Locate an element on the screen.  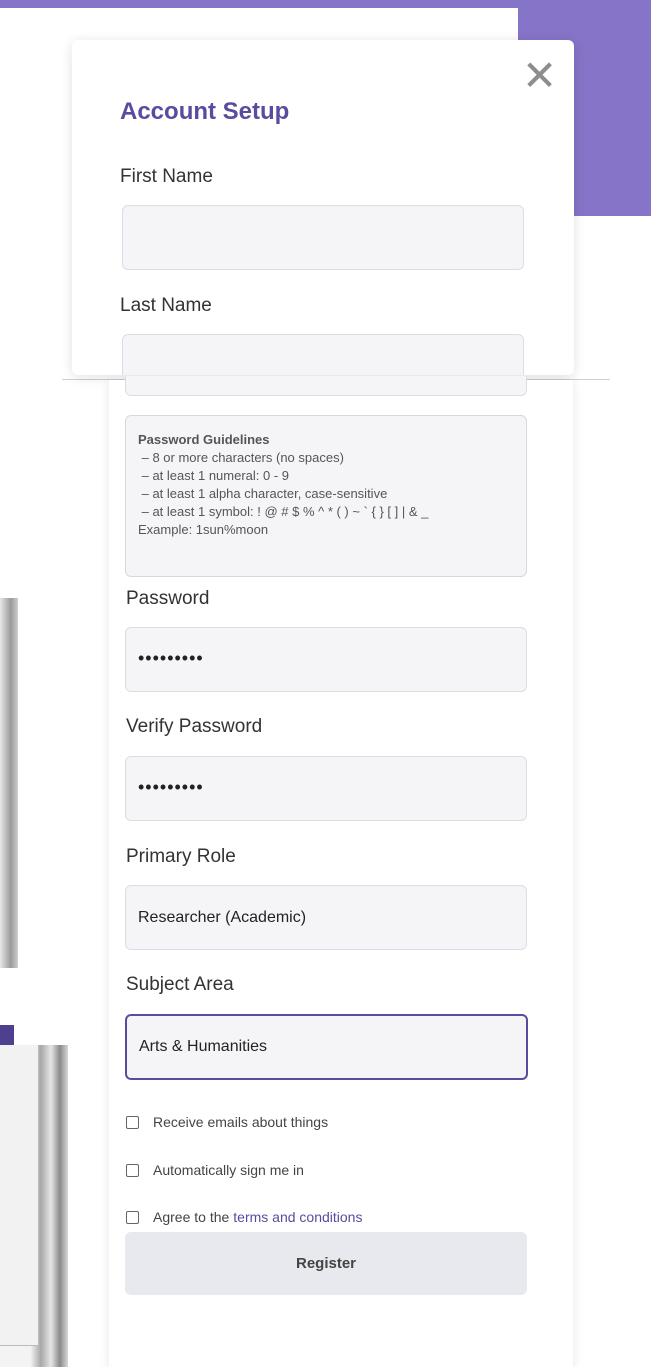
guidelines-title: Password Guidelines is located at coordinates (204, 439).